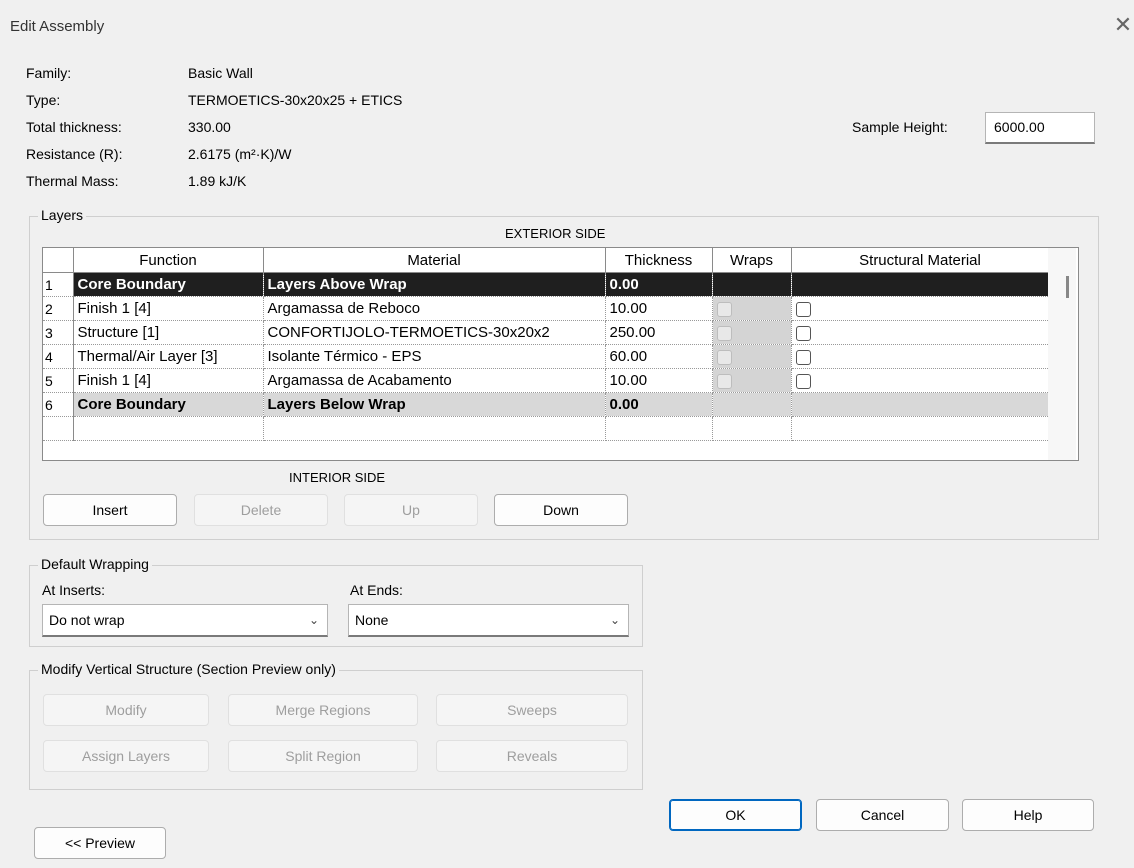 The image size is (1134, 868). Describe the element at coordinates (434, 428) in the screenshot. I see `material-cell` at that location.